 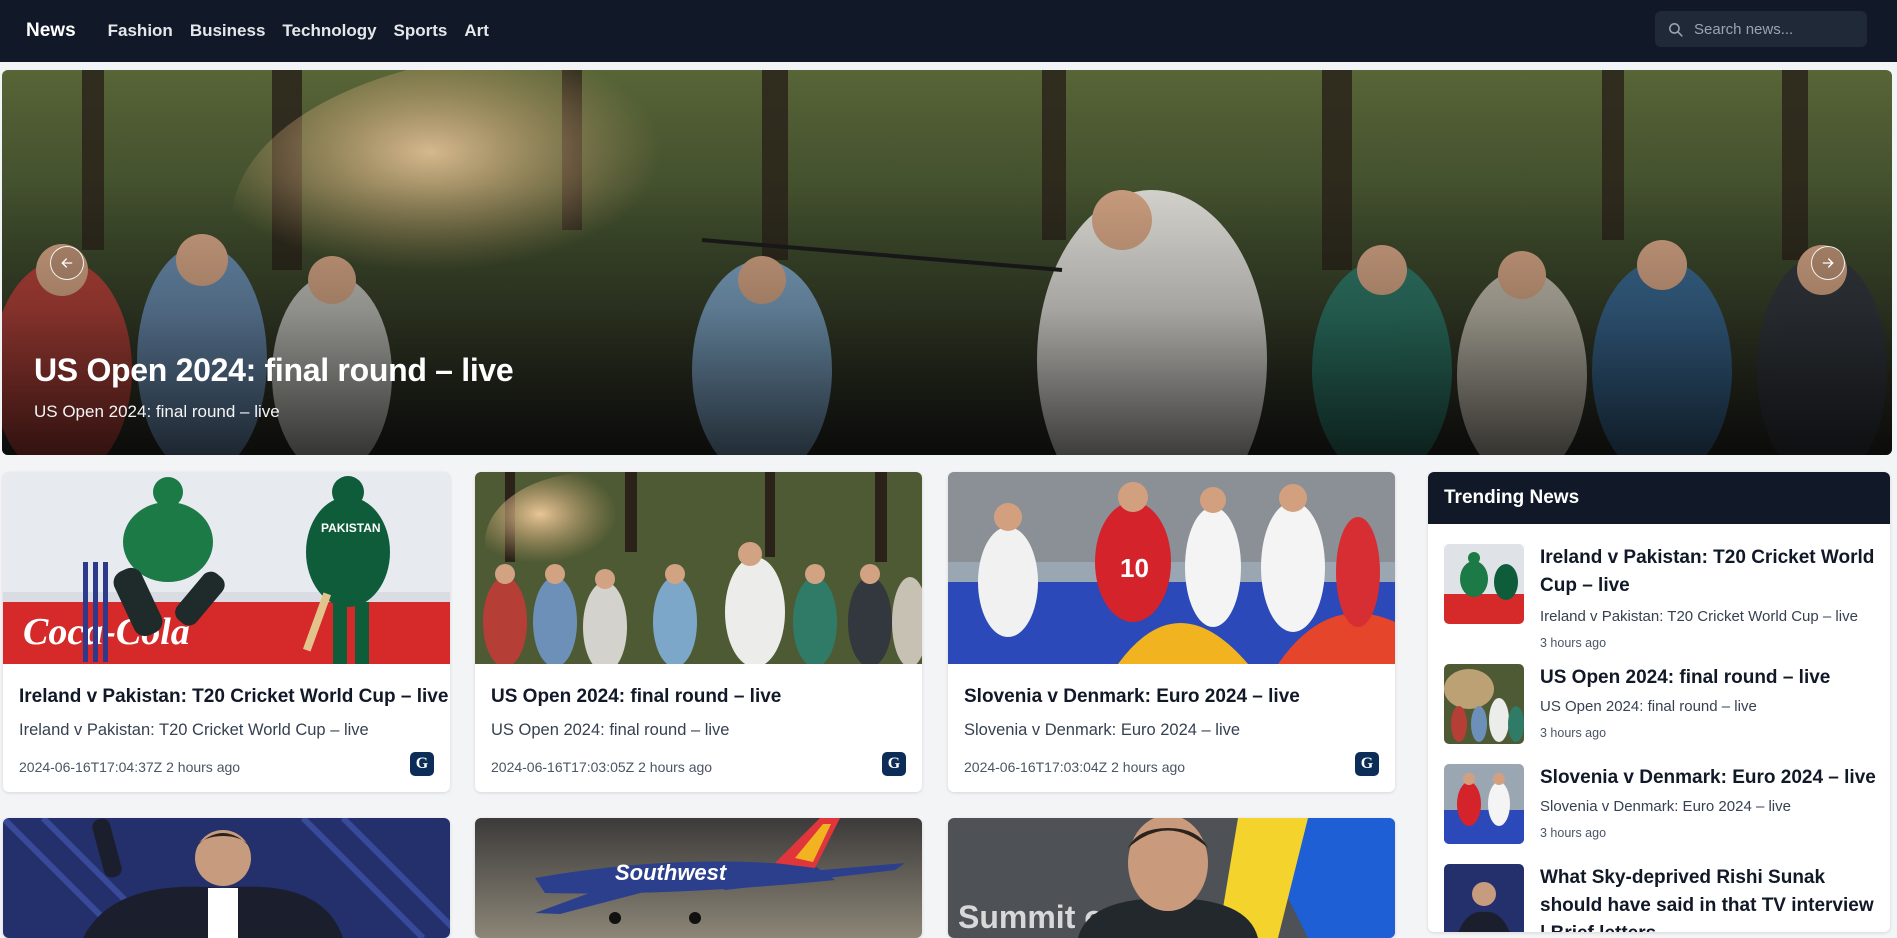 I want to click on arrow-right-icon, so click(x=1828, y=263).